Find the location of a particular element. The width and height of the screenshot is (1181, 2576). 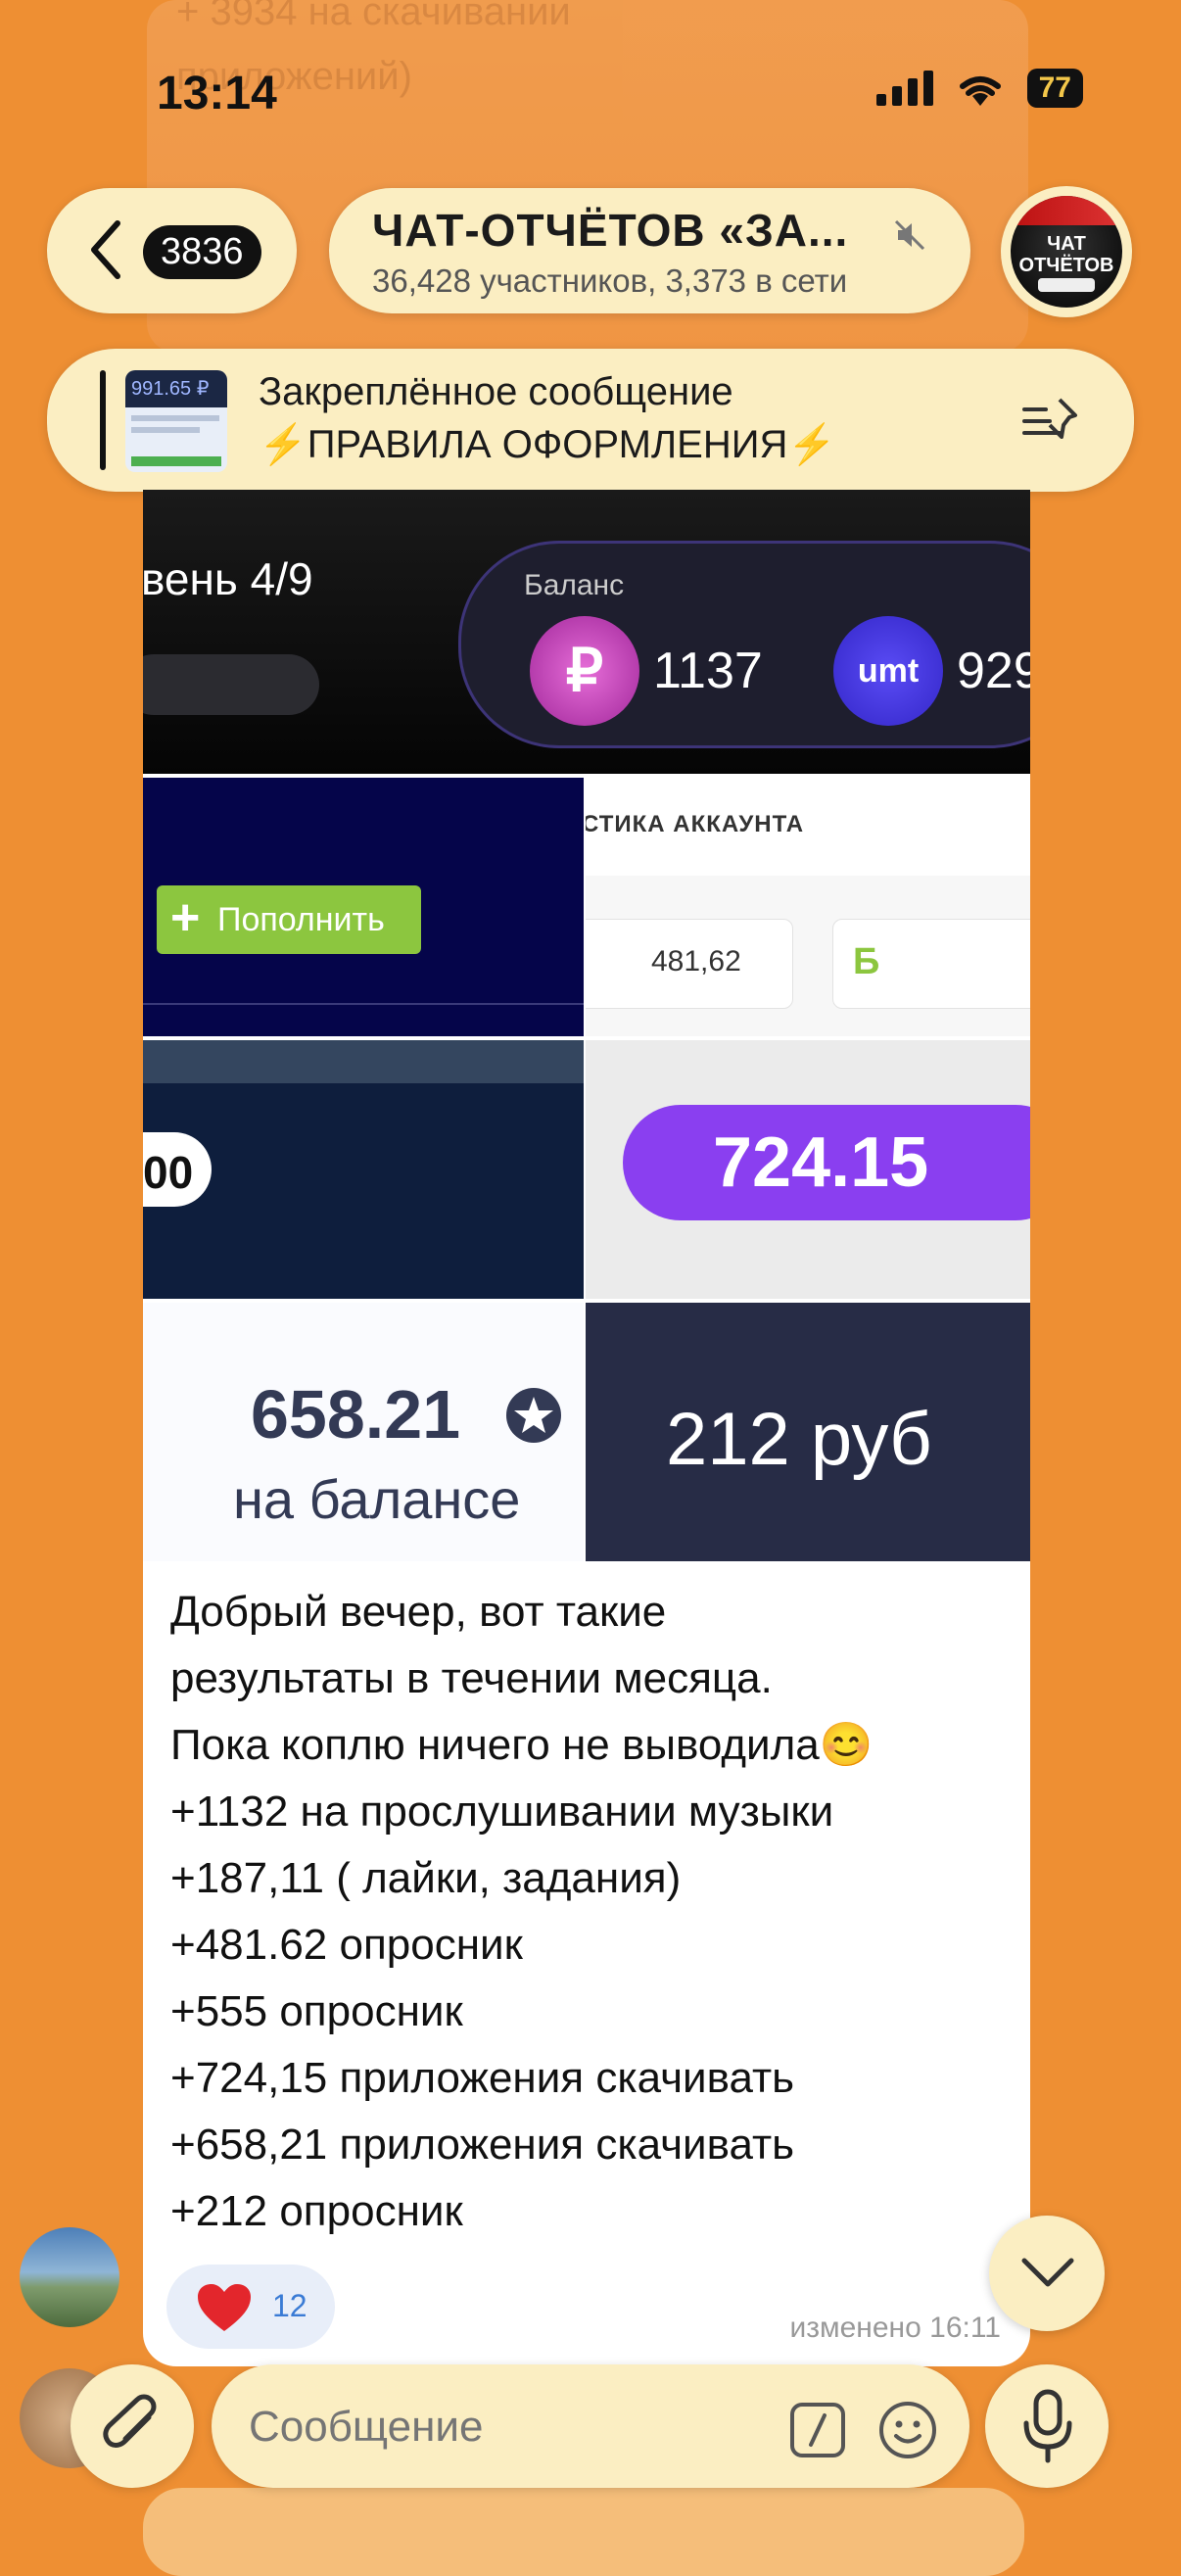

chat-avatar-image: ЧАТ ОТЧЁТОВ is located at coordinates (1066, 252).